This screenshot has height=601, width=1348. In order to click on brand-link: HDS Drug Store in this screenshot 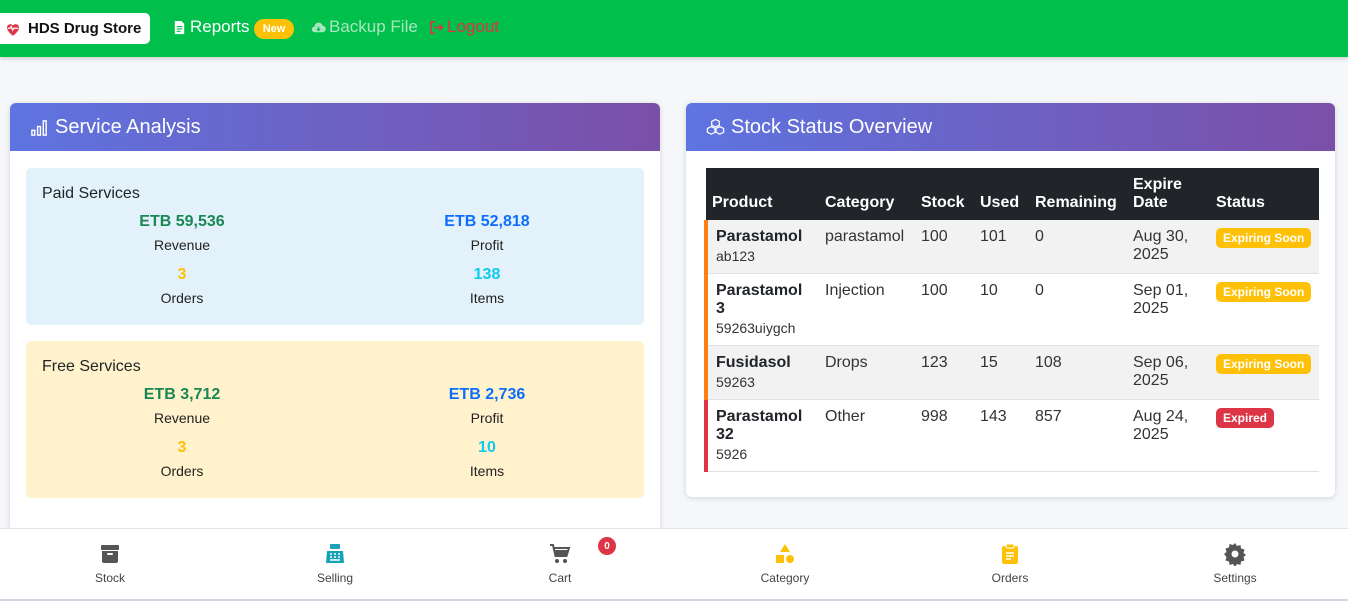, I will do `click(75, 28)`.